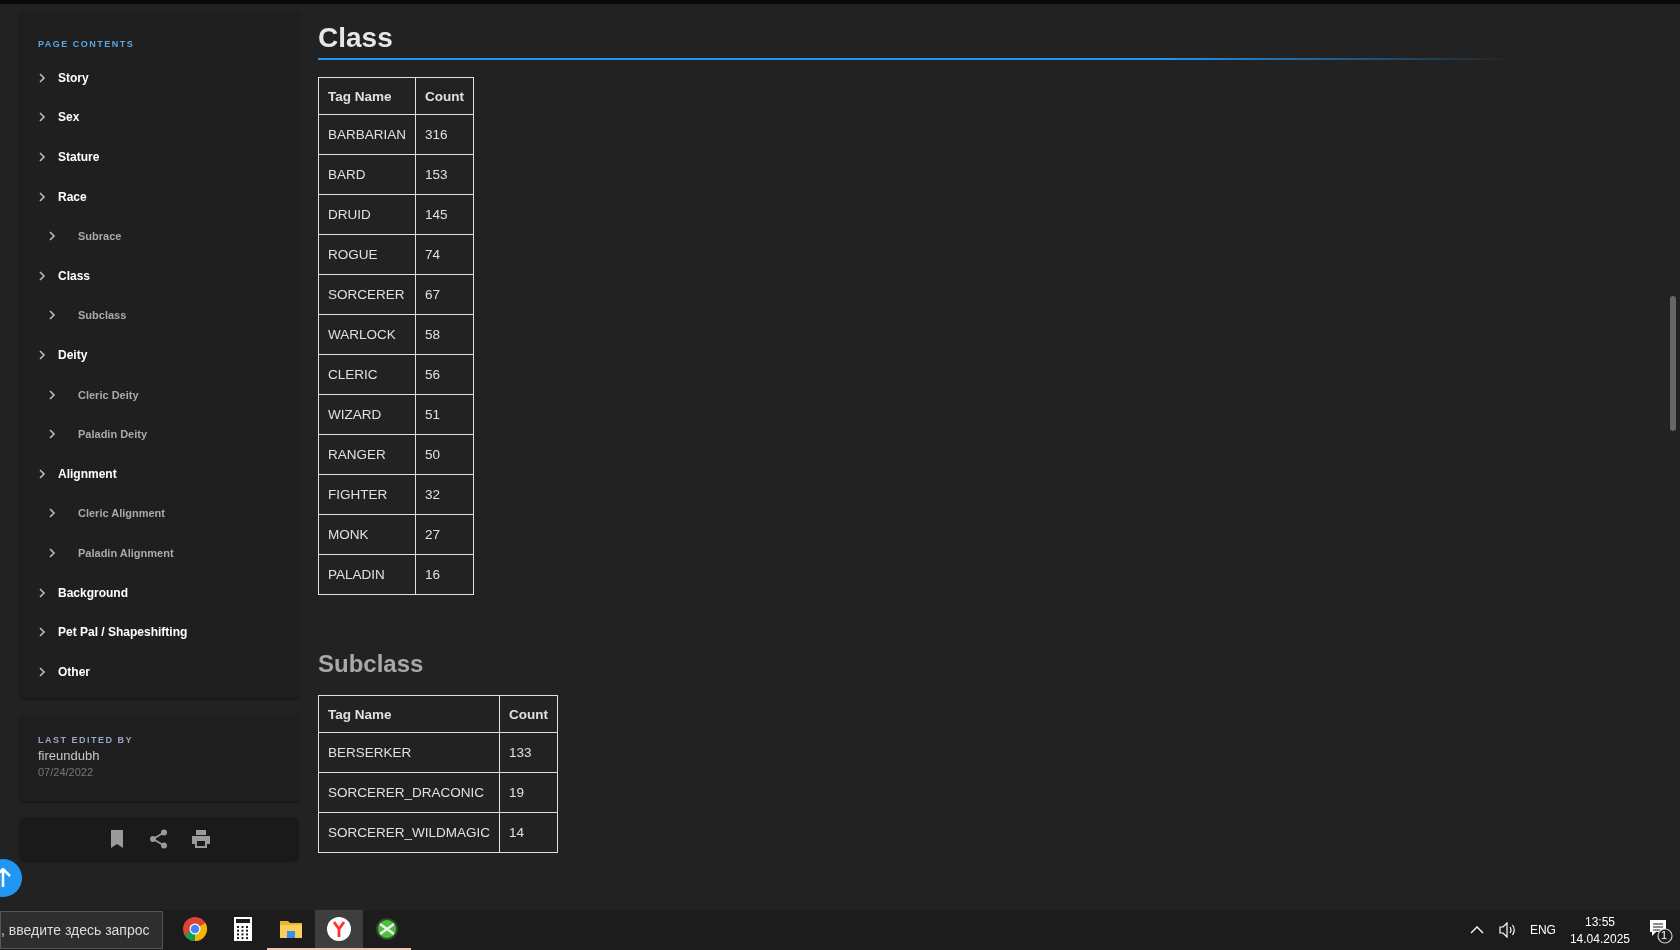 This screenshot has width=1680, height=950. Describe the element at coordinates (102, 315) in the screenshot. I see `toc-link: Subclass` at that location.